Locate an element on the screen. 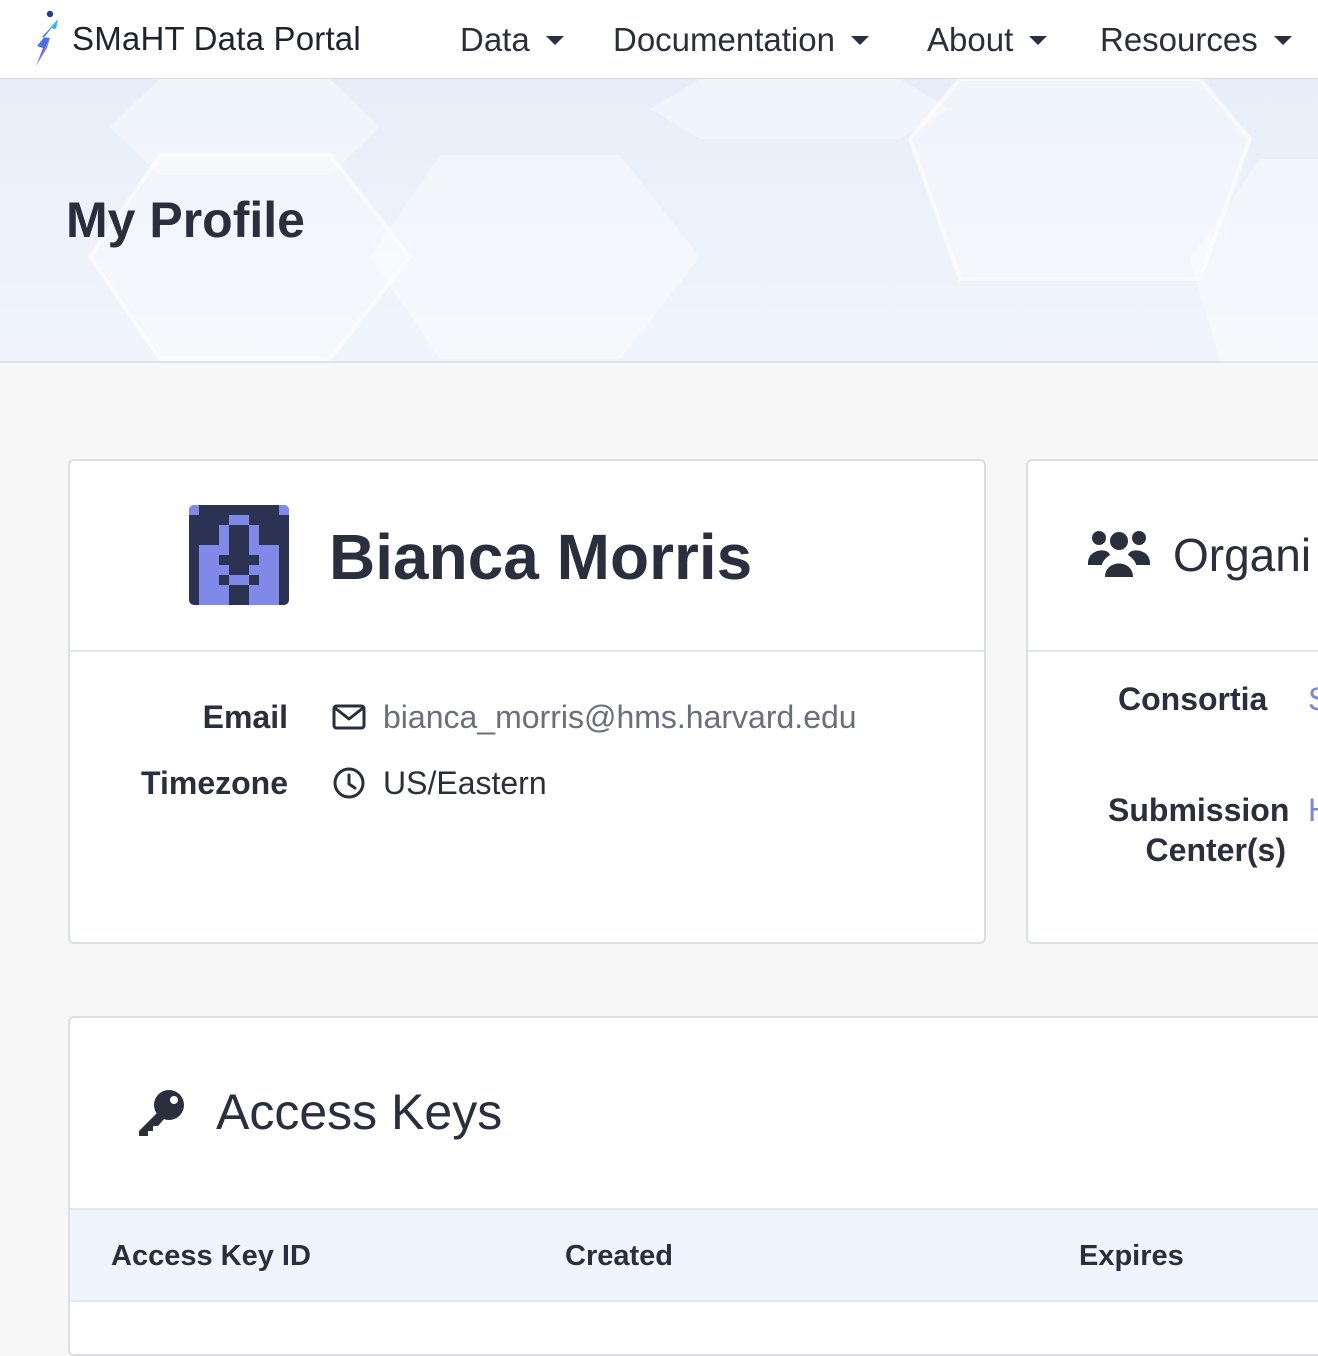 The image size is (1318, 1356). key-icon is located at coordinates (161, 1113).